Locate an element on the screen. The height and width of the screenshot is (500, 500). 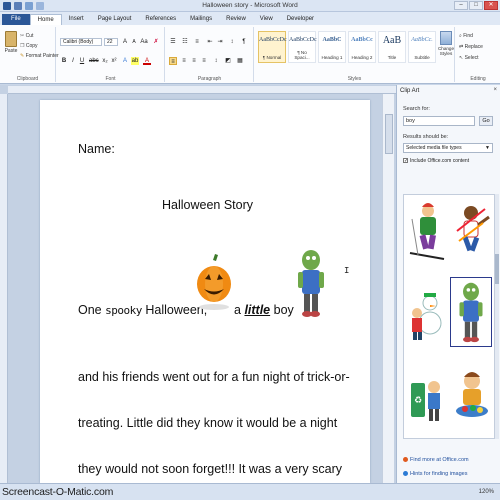
include-office-checkbox: ✓ Include Office.com content is located at coordinates (436, 161).